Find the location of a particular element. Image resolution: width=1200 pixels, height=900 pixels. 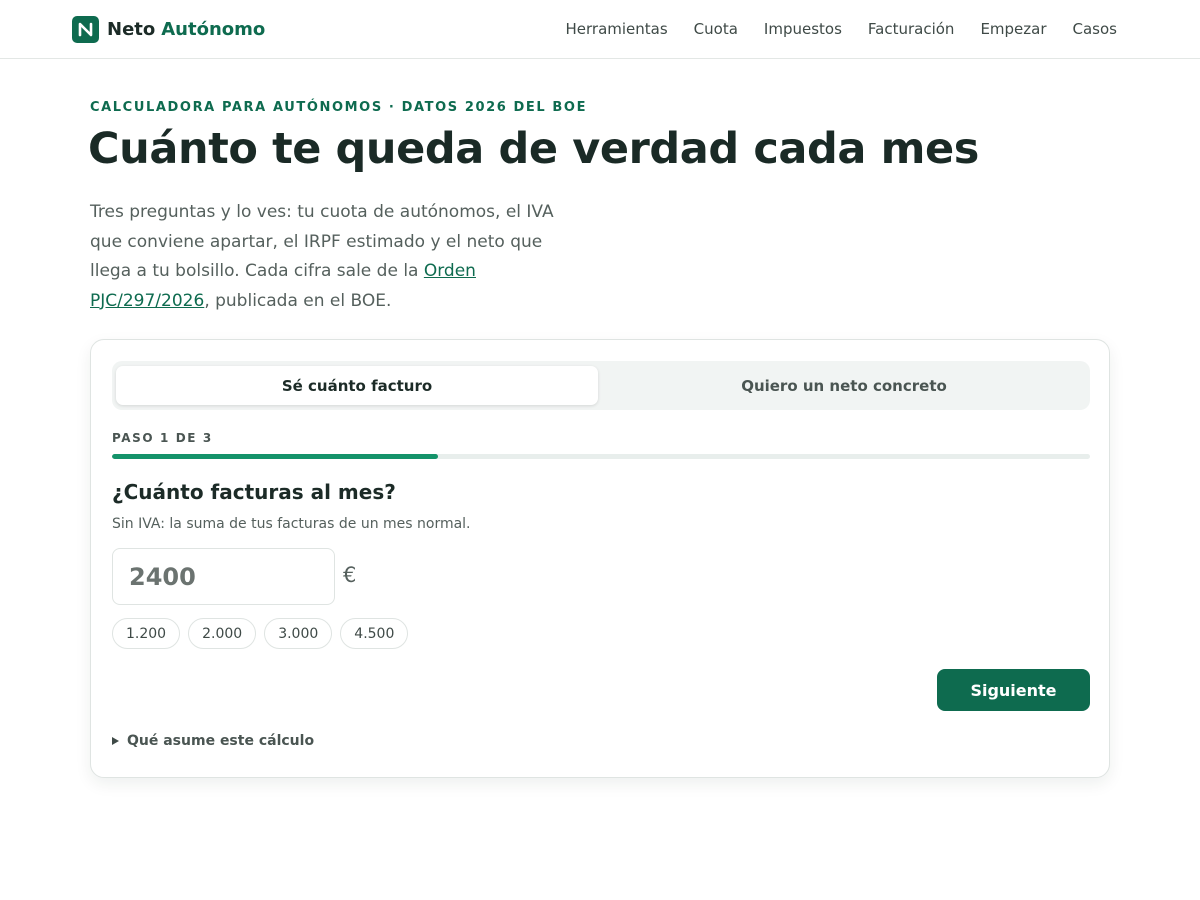

currency-symbol: € is located at coordinates (350, 575).